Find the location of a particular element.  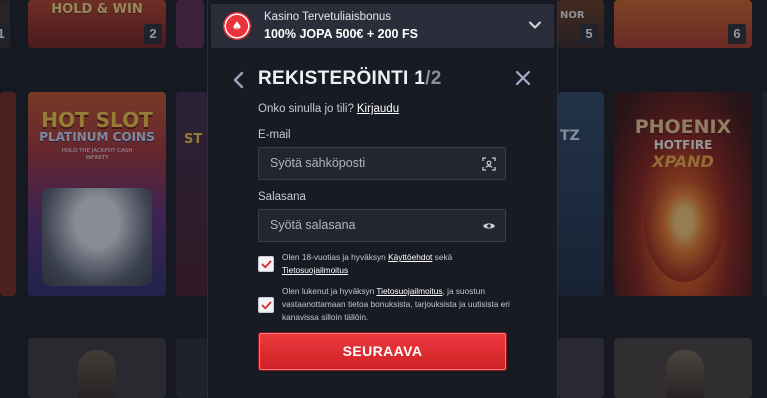

email-field: Syötä sähköposti is located at coordinates (382, 163).